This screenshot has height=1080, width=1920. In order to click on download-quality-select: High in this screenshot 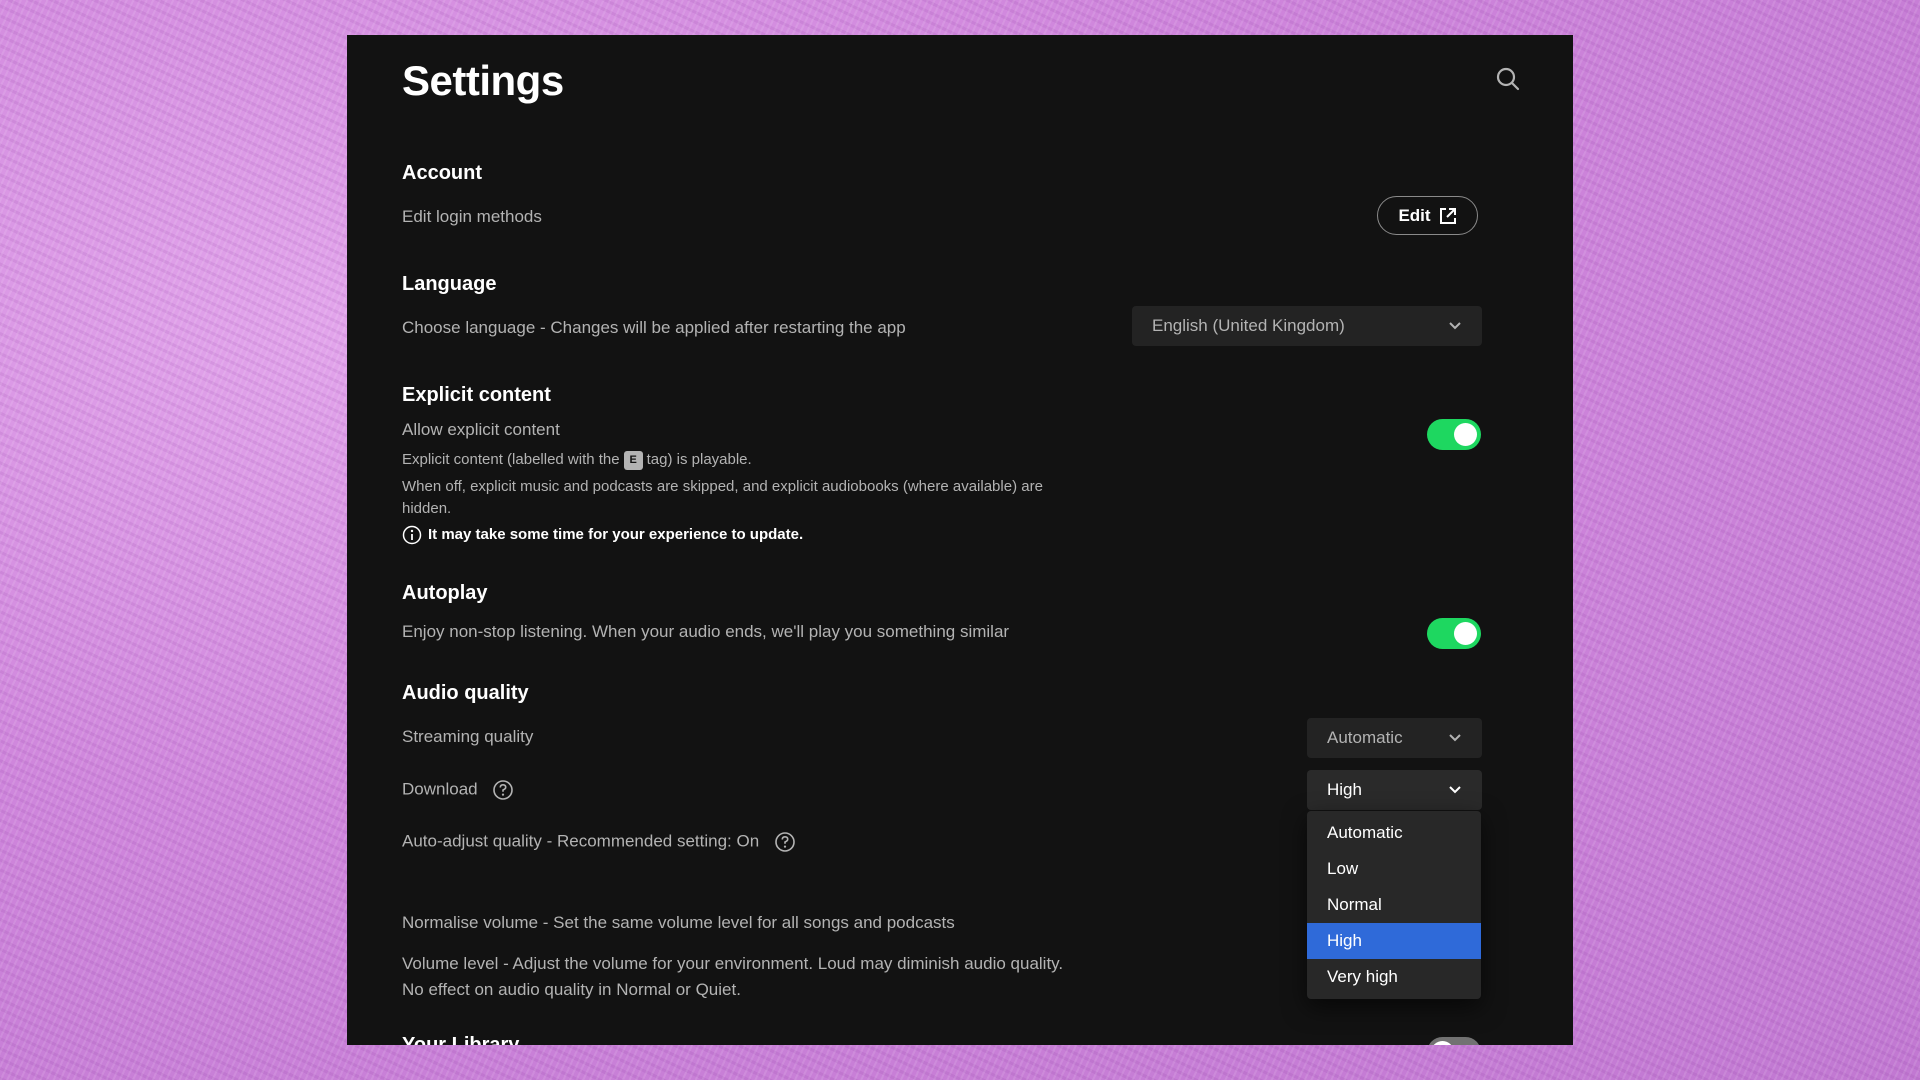, I will do `click(1394, 790)`.